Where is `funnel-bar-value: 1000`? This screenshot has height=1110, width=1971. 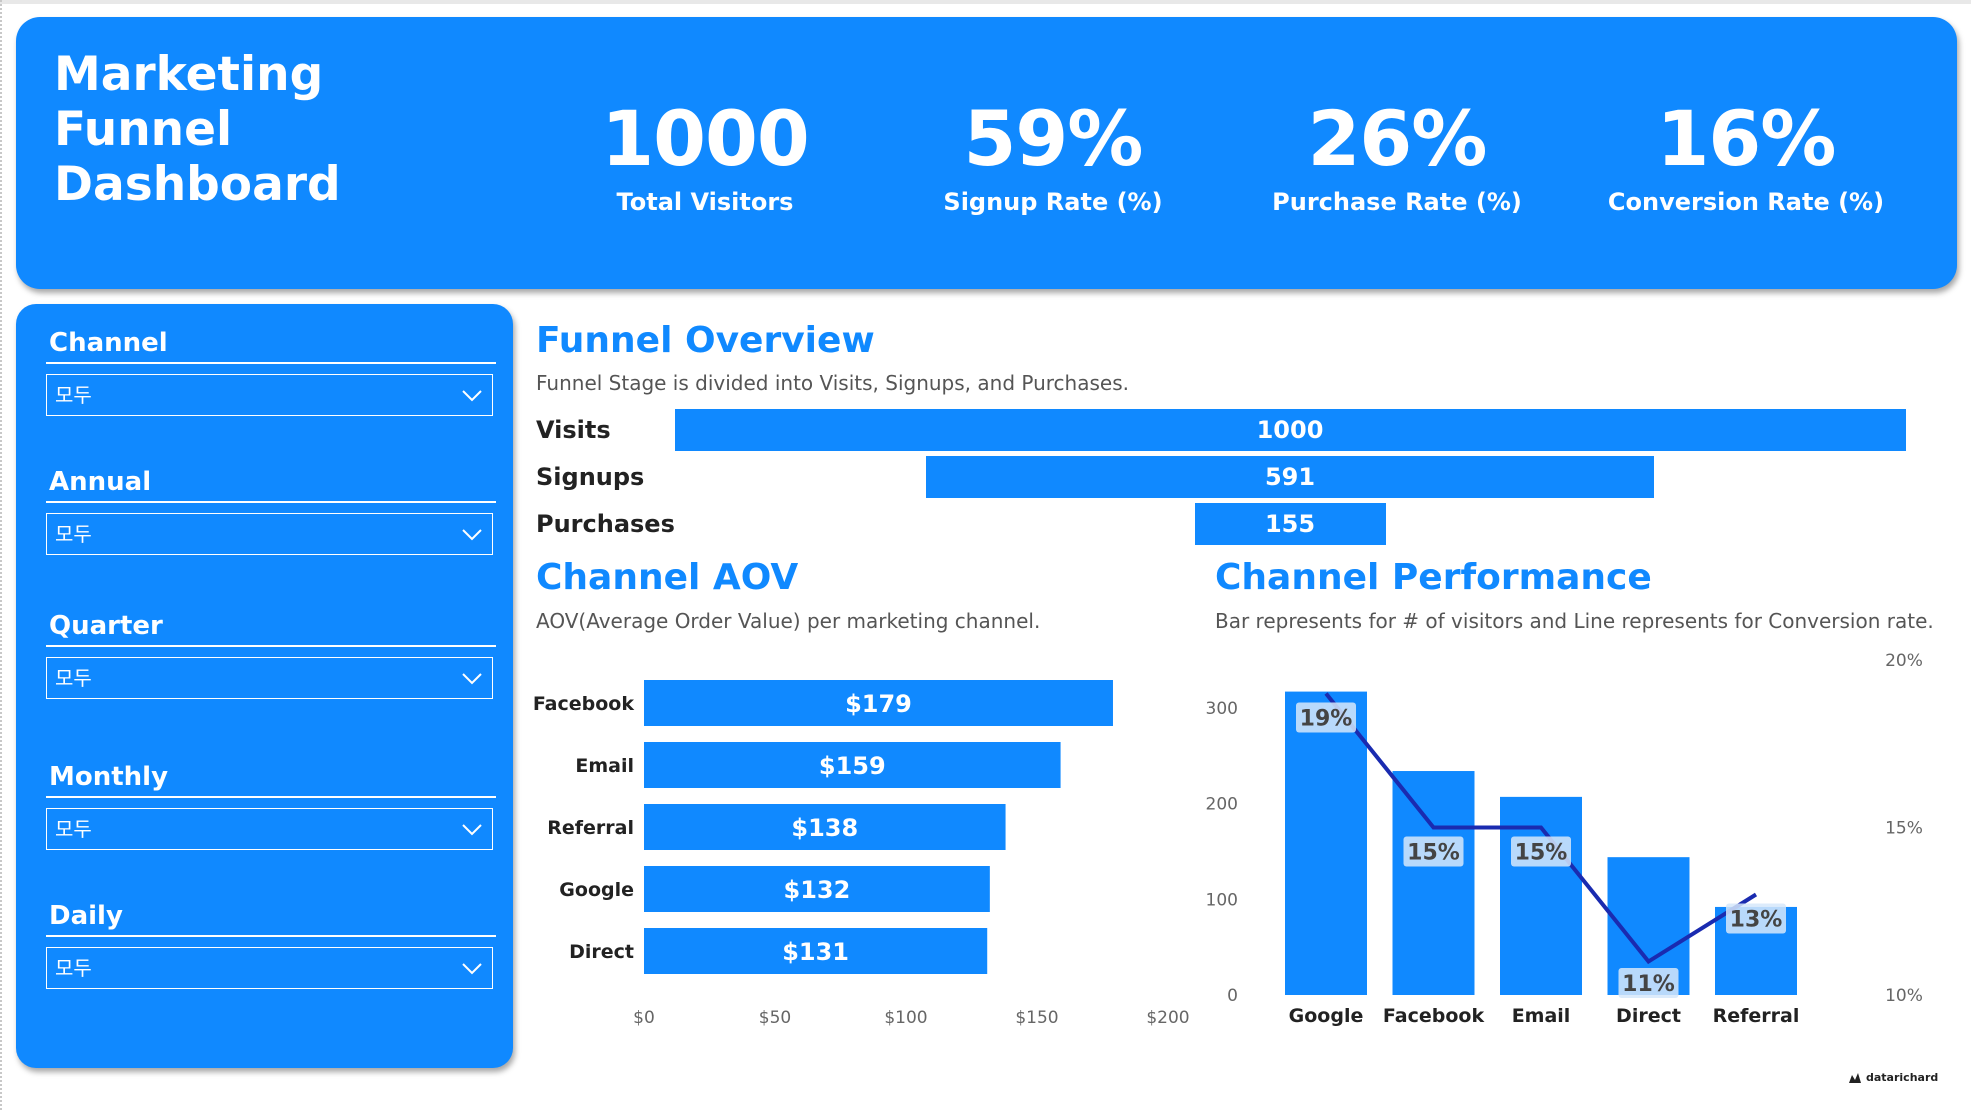
funnel-bar-value: 1000 is located at coordinates (1290, 430).